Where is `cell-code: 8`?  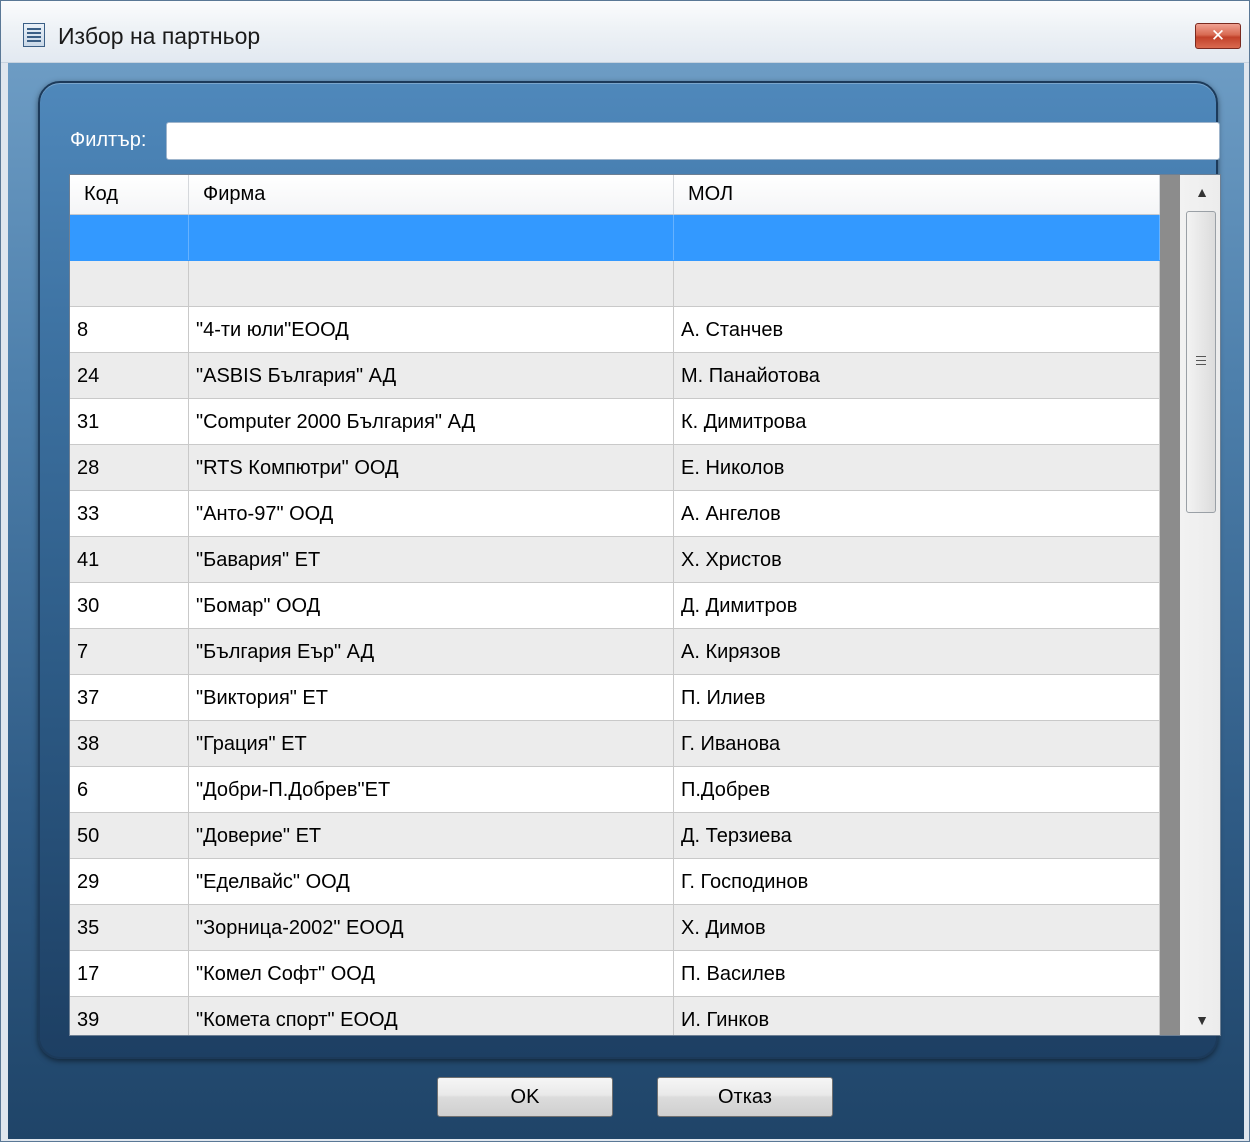 cell-code: 8 is located at coordinates (129, 329).